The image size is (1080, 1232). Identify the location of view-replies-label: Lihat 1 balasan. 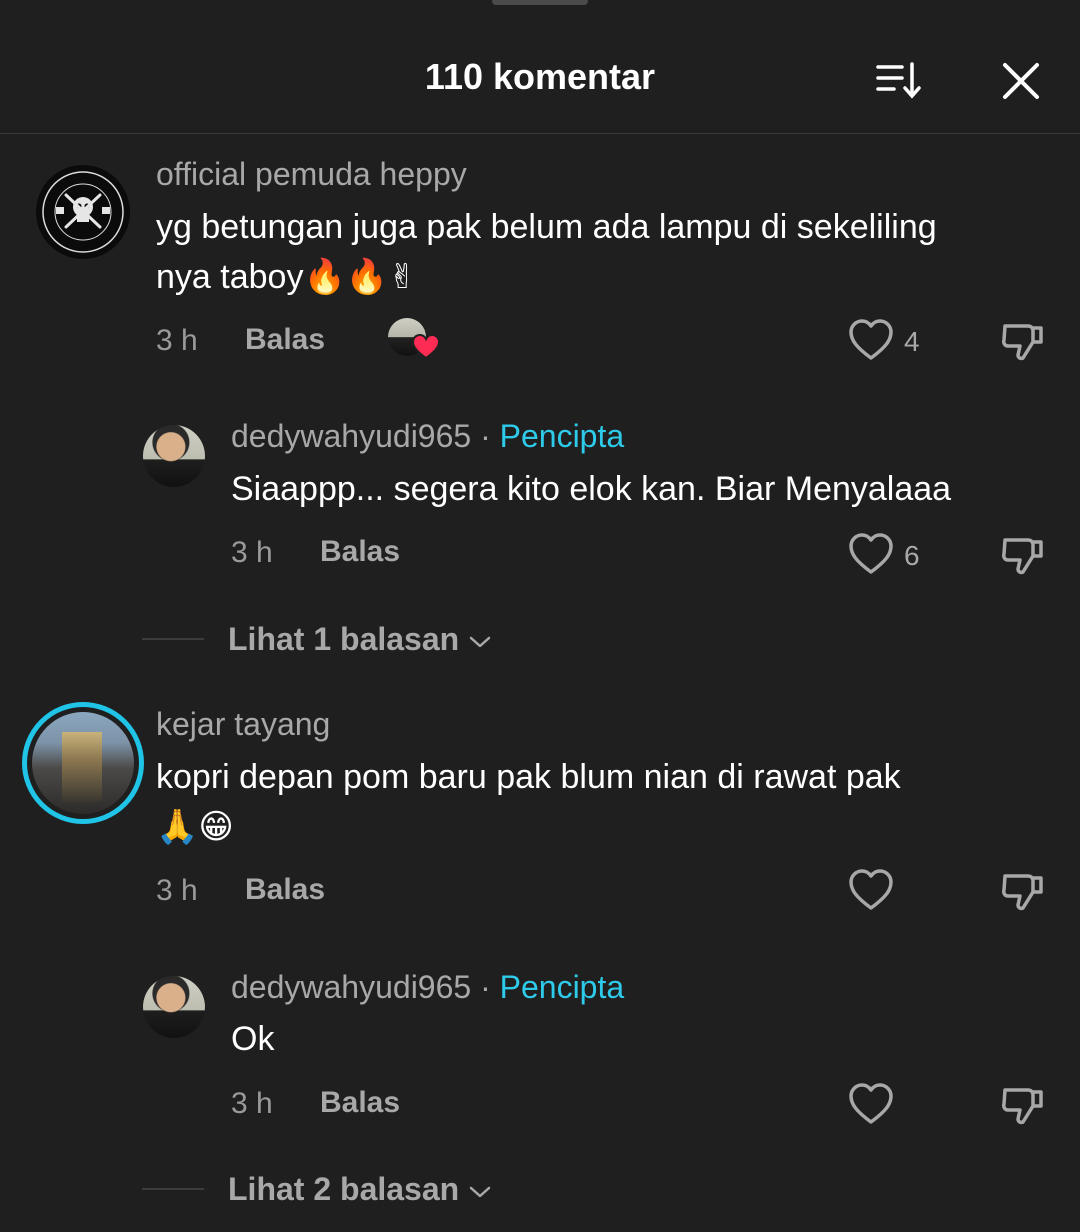
(344, 639).